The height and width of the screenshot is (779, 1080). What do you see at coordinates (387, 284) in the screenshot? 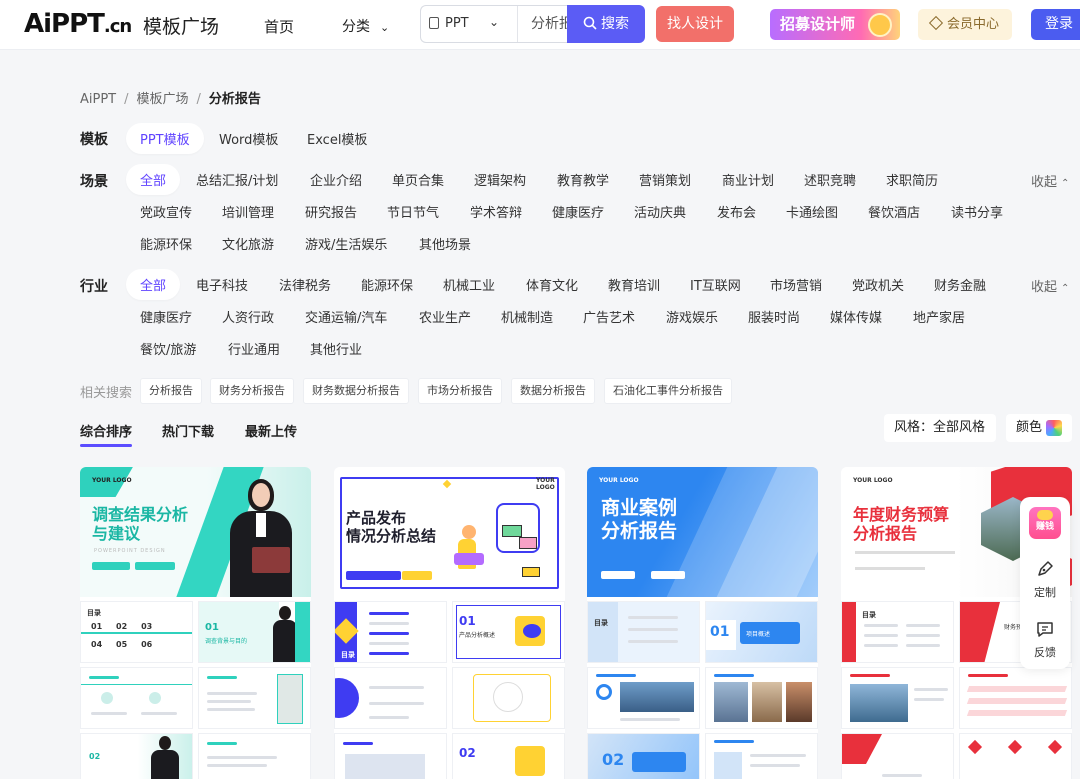
I see `filter-industry-chip: 能源环保` at bounding box center [387, 284].